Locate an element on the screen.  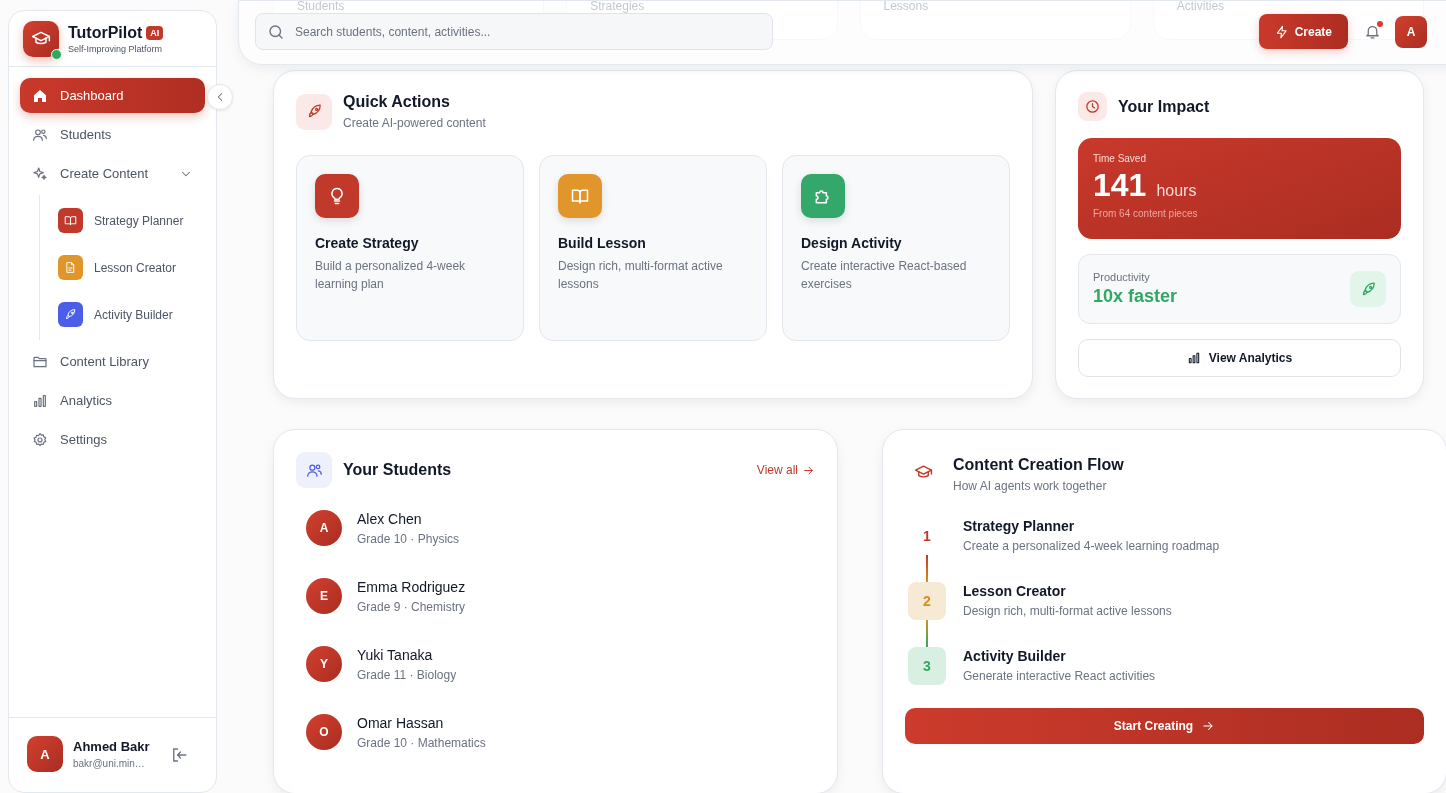
stat-value: 10x faster is located at coordinates (1135, 296).